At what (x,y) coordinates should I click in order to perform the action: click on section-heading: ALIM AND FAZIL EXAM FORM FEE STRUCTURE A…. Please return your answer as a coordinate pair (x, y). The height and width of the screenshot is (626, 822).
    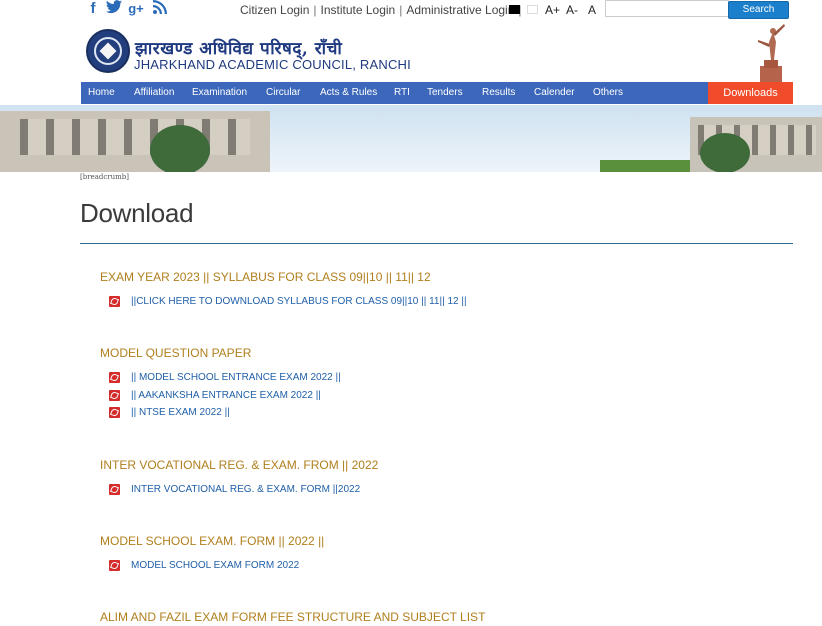
    Looking at the image, I should click on (293, 617).